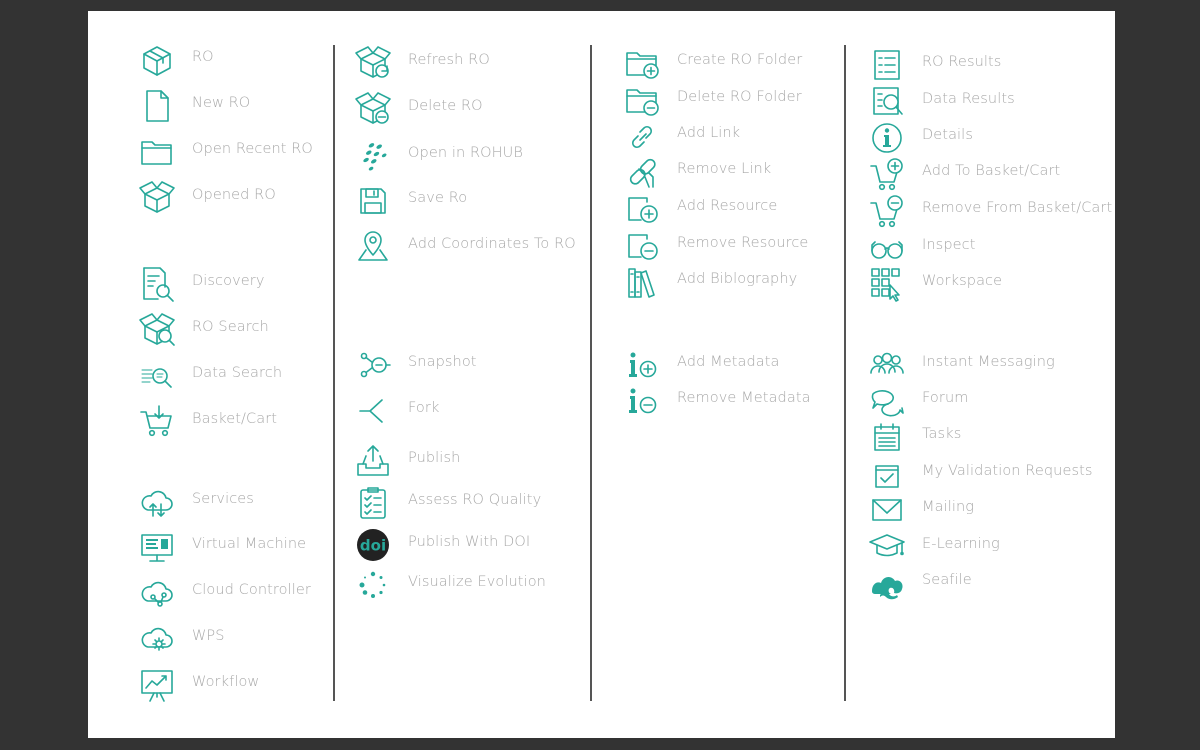 This screenshot has width=1200, height=750. I want to click on menu-item-label: Basket/Cart, so click(235, 419).